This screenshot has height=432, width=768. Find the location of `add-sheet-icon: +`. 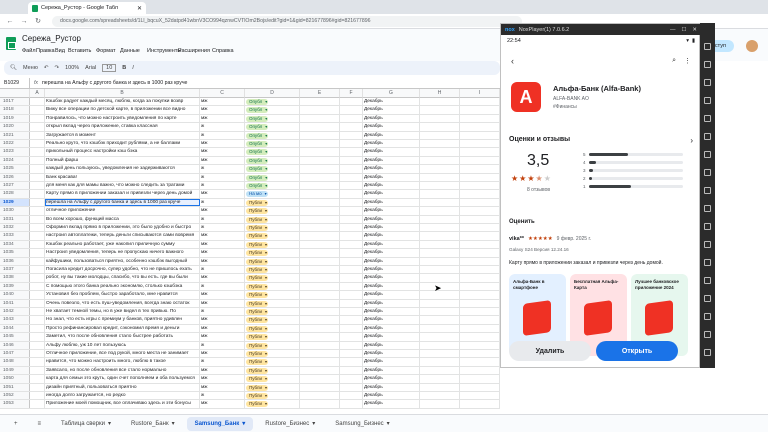

add-sheet-icon: + is located at coordinates (16, 424).